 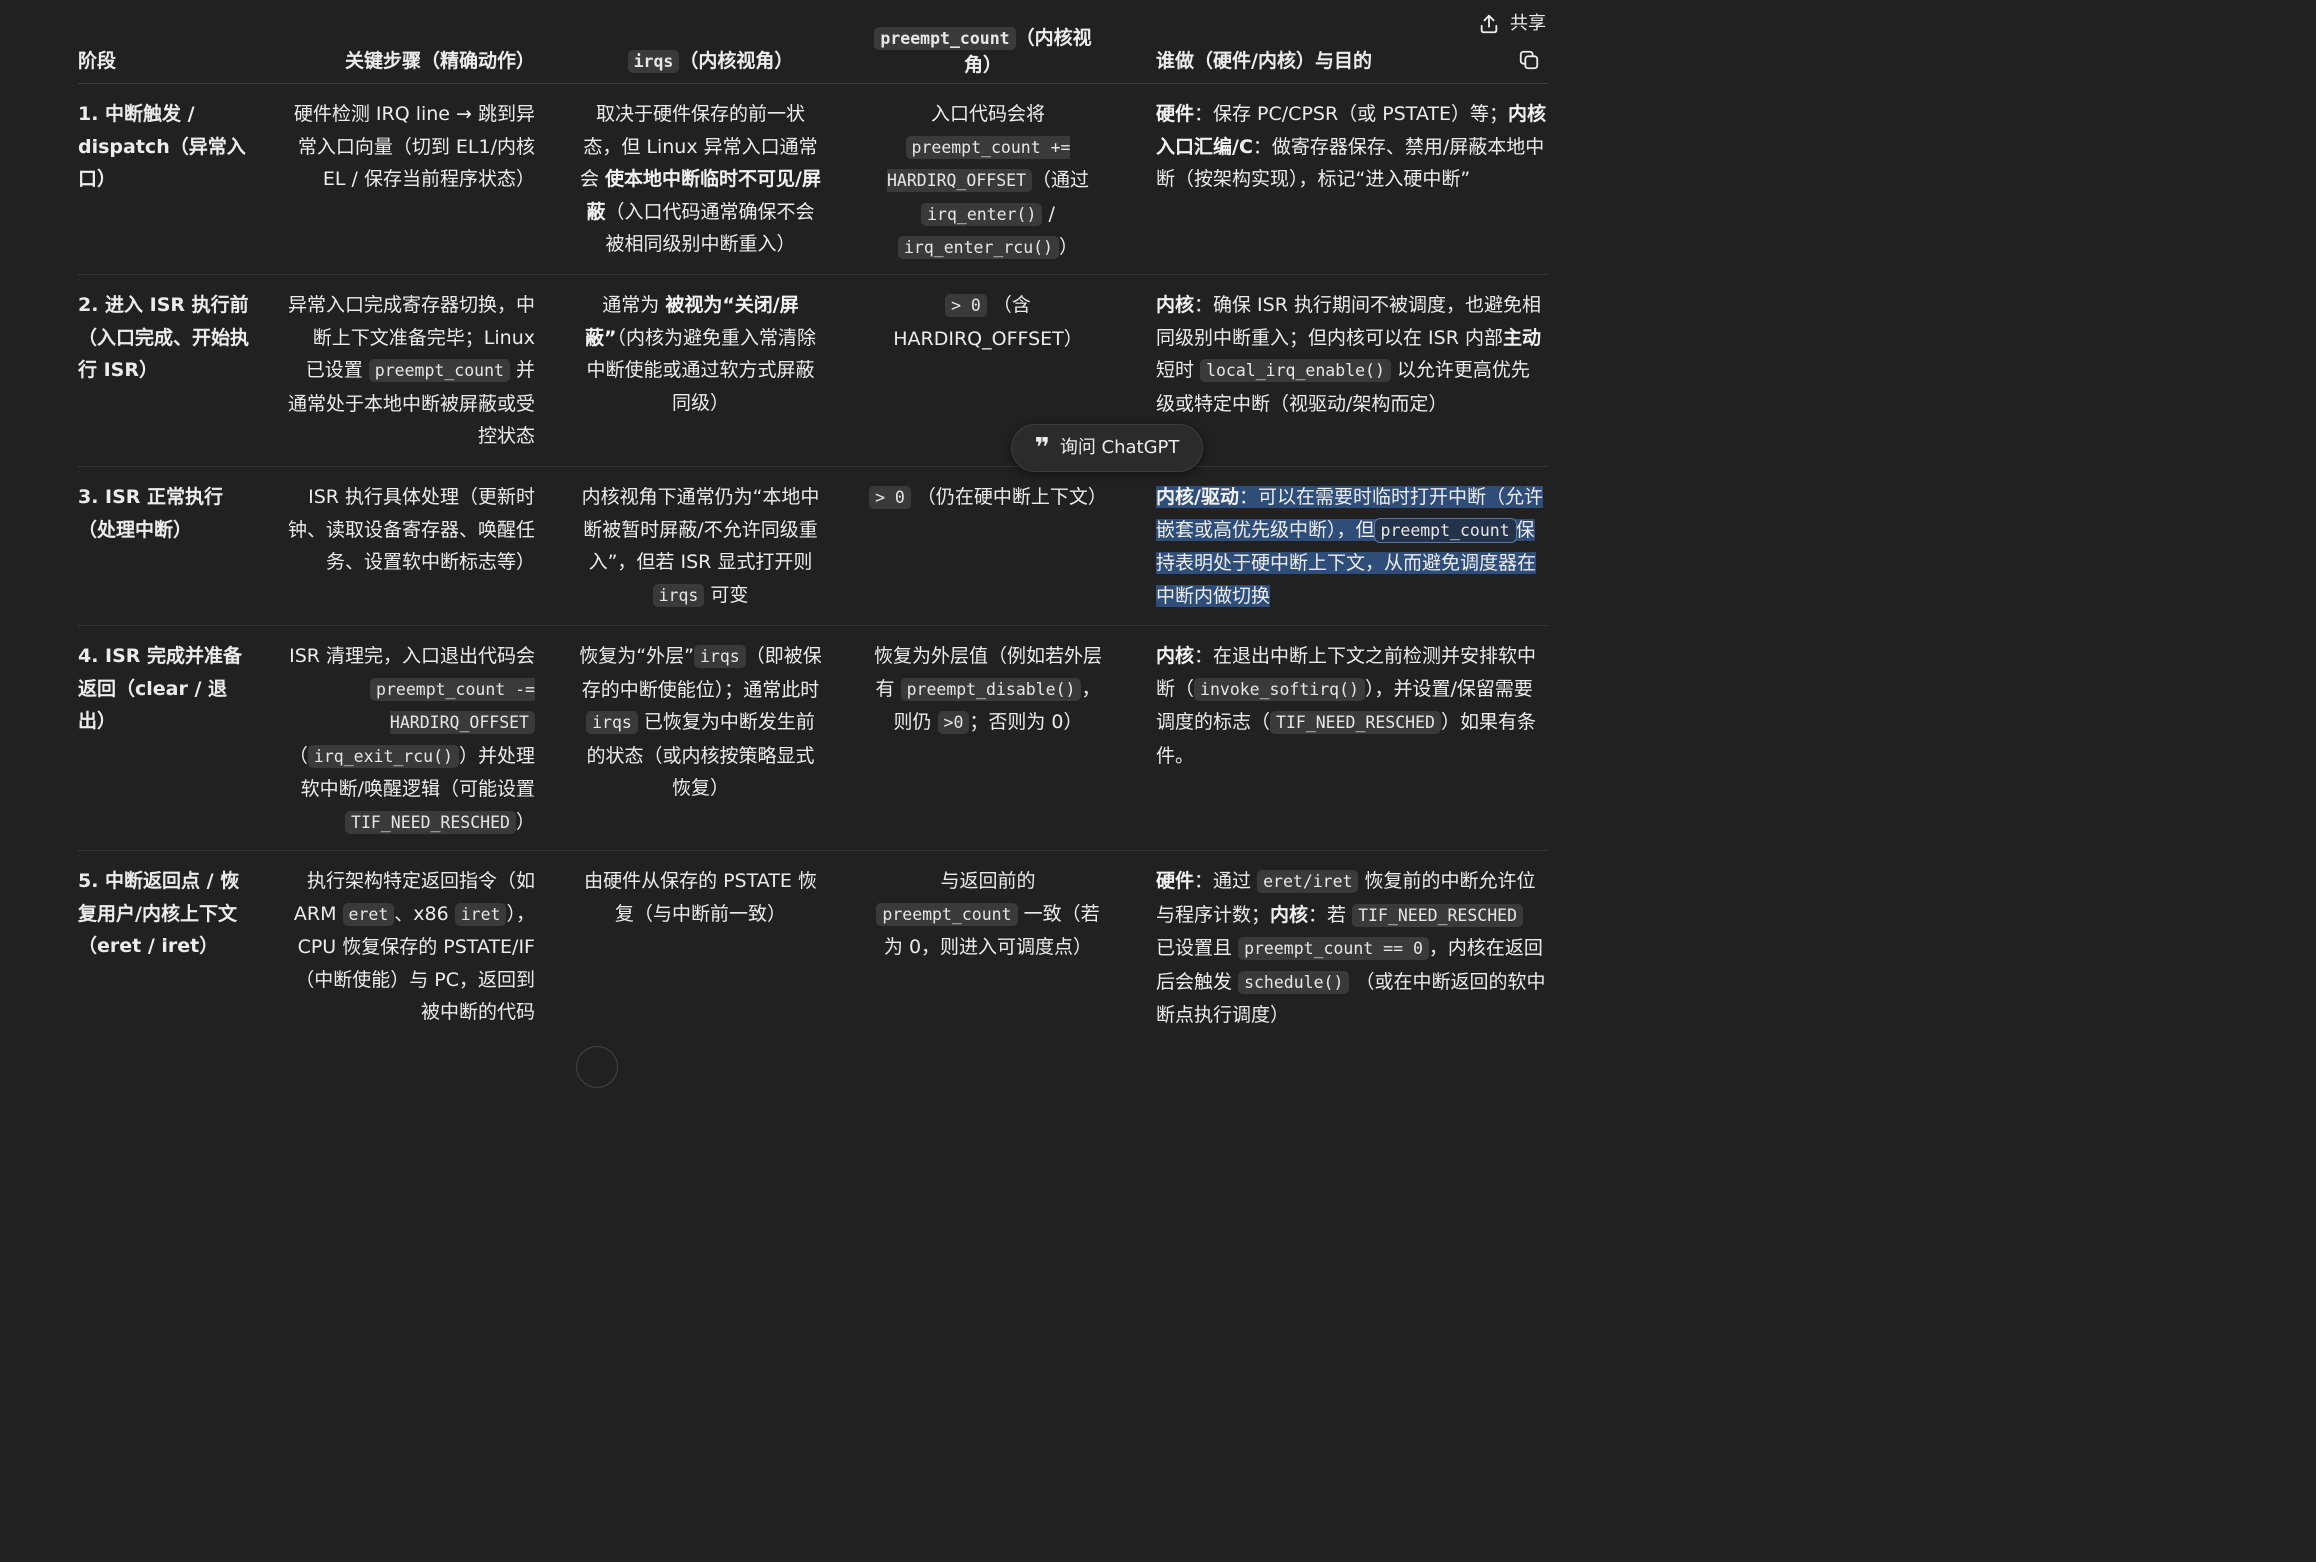 I want to click on header-stage: 阶段, so click(x=97, y=61).